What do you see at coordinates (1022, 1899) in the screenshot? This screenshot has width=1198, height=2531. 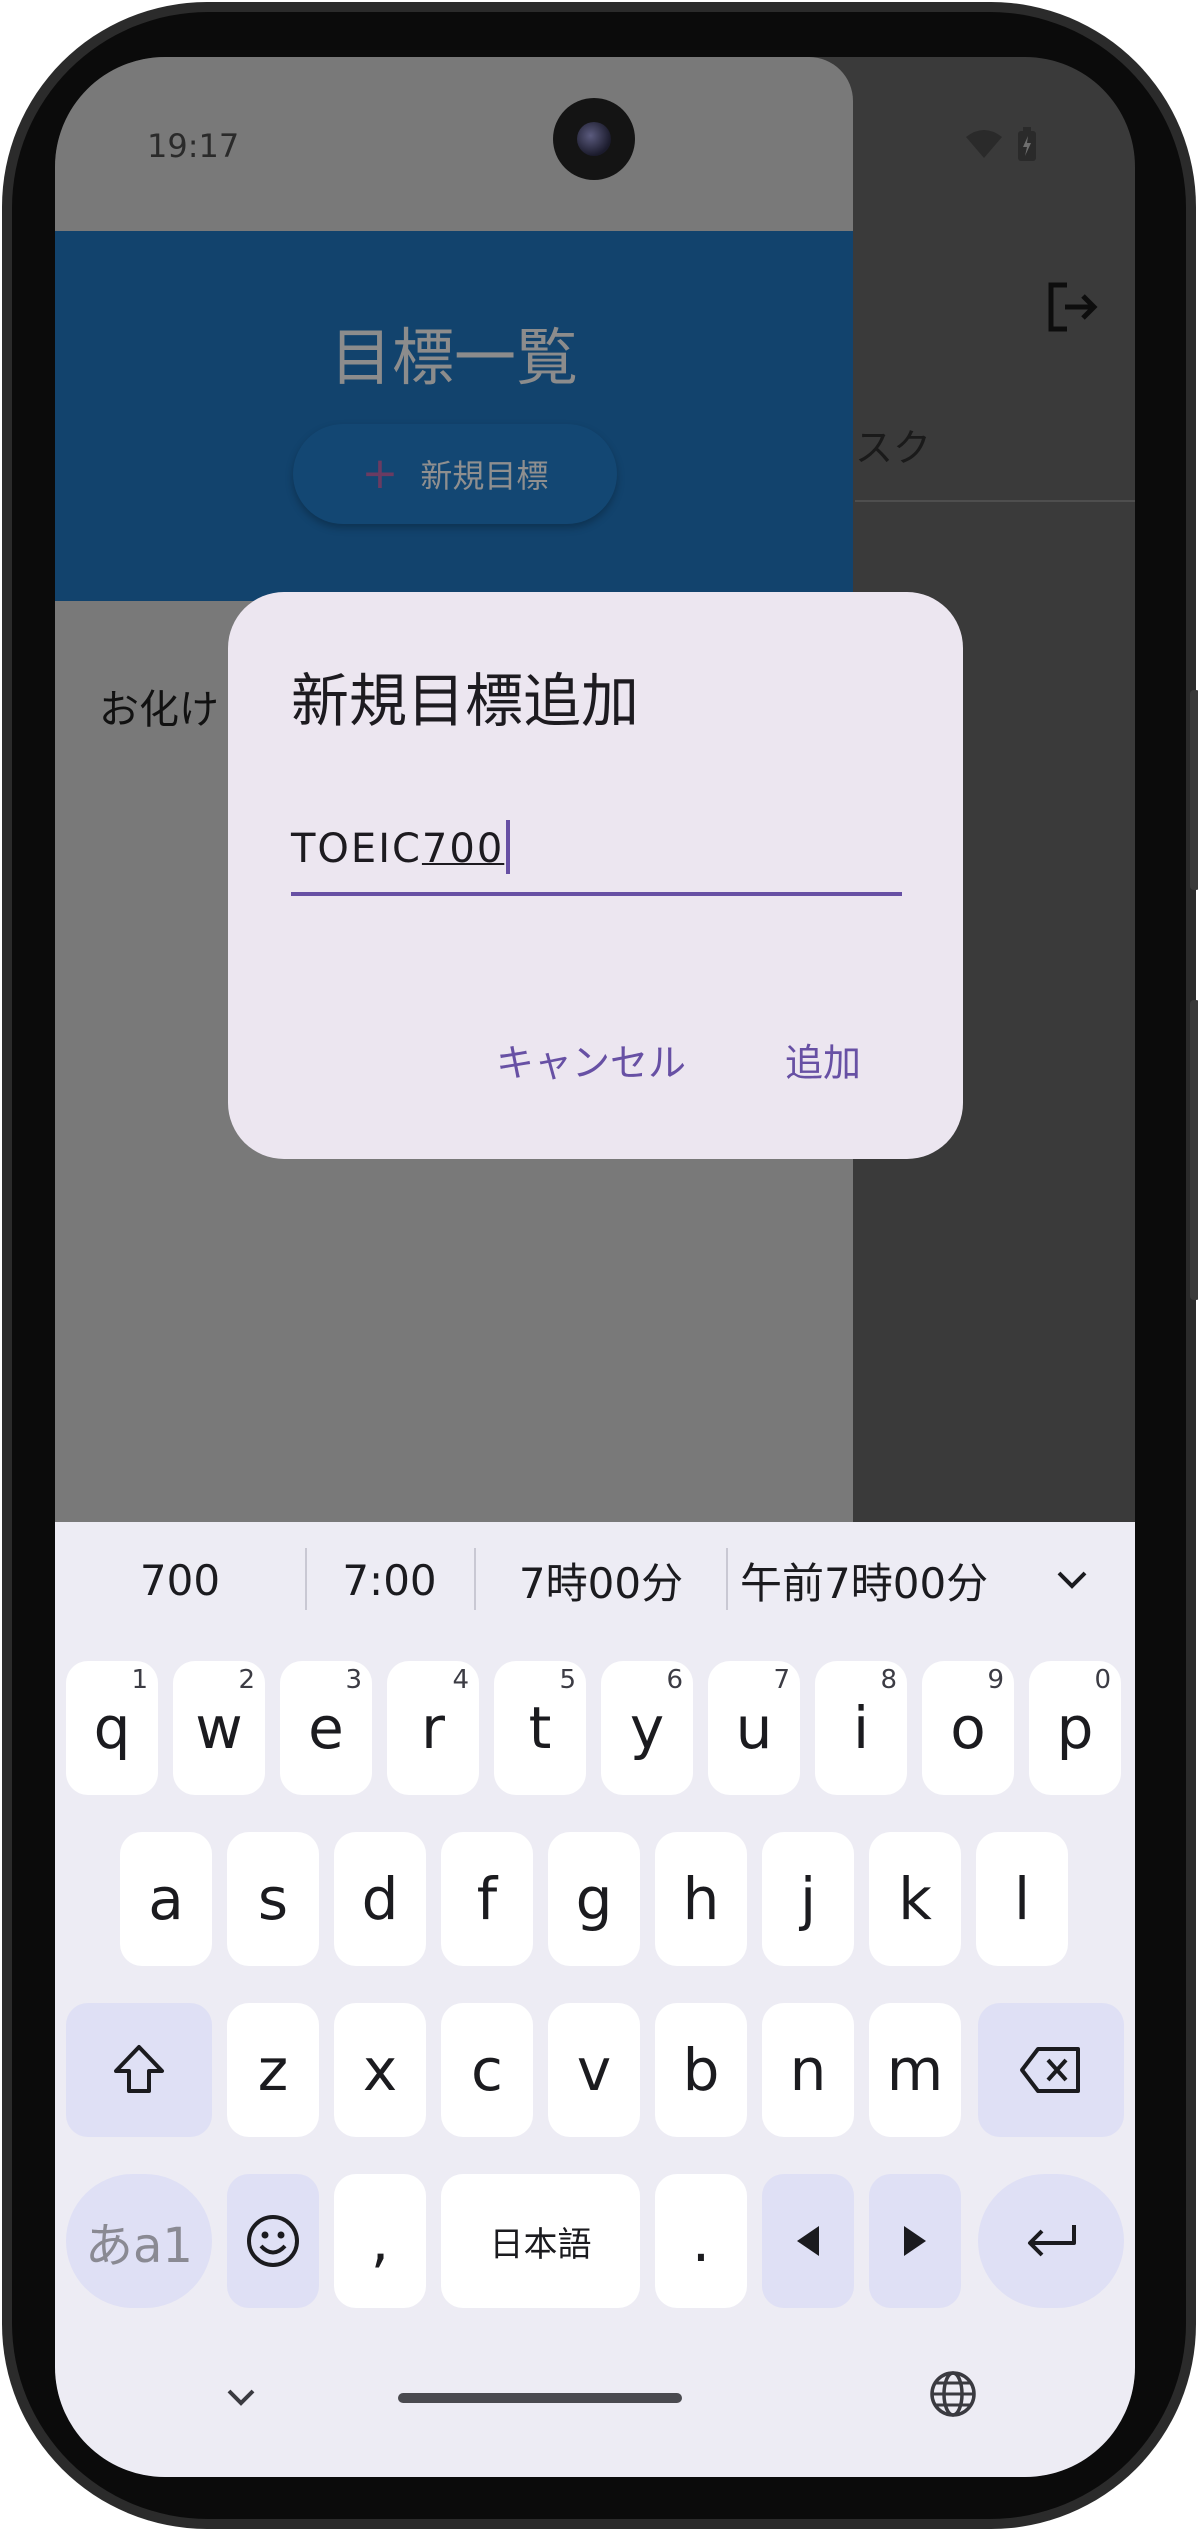 I see `key-l: l` at bounding box center [1022, 1899].